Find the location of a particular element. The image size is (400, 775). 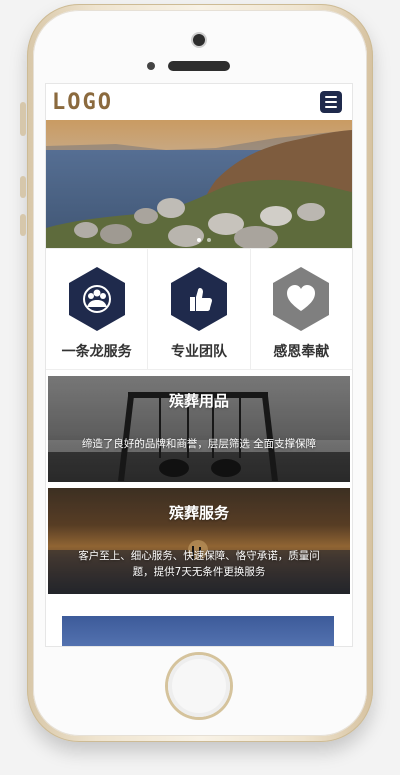

front-camera is located at coordinates (199, 40).